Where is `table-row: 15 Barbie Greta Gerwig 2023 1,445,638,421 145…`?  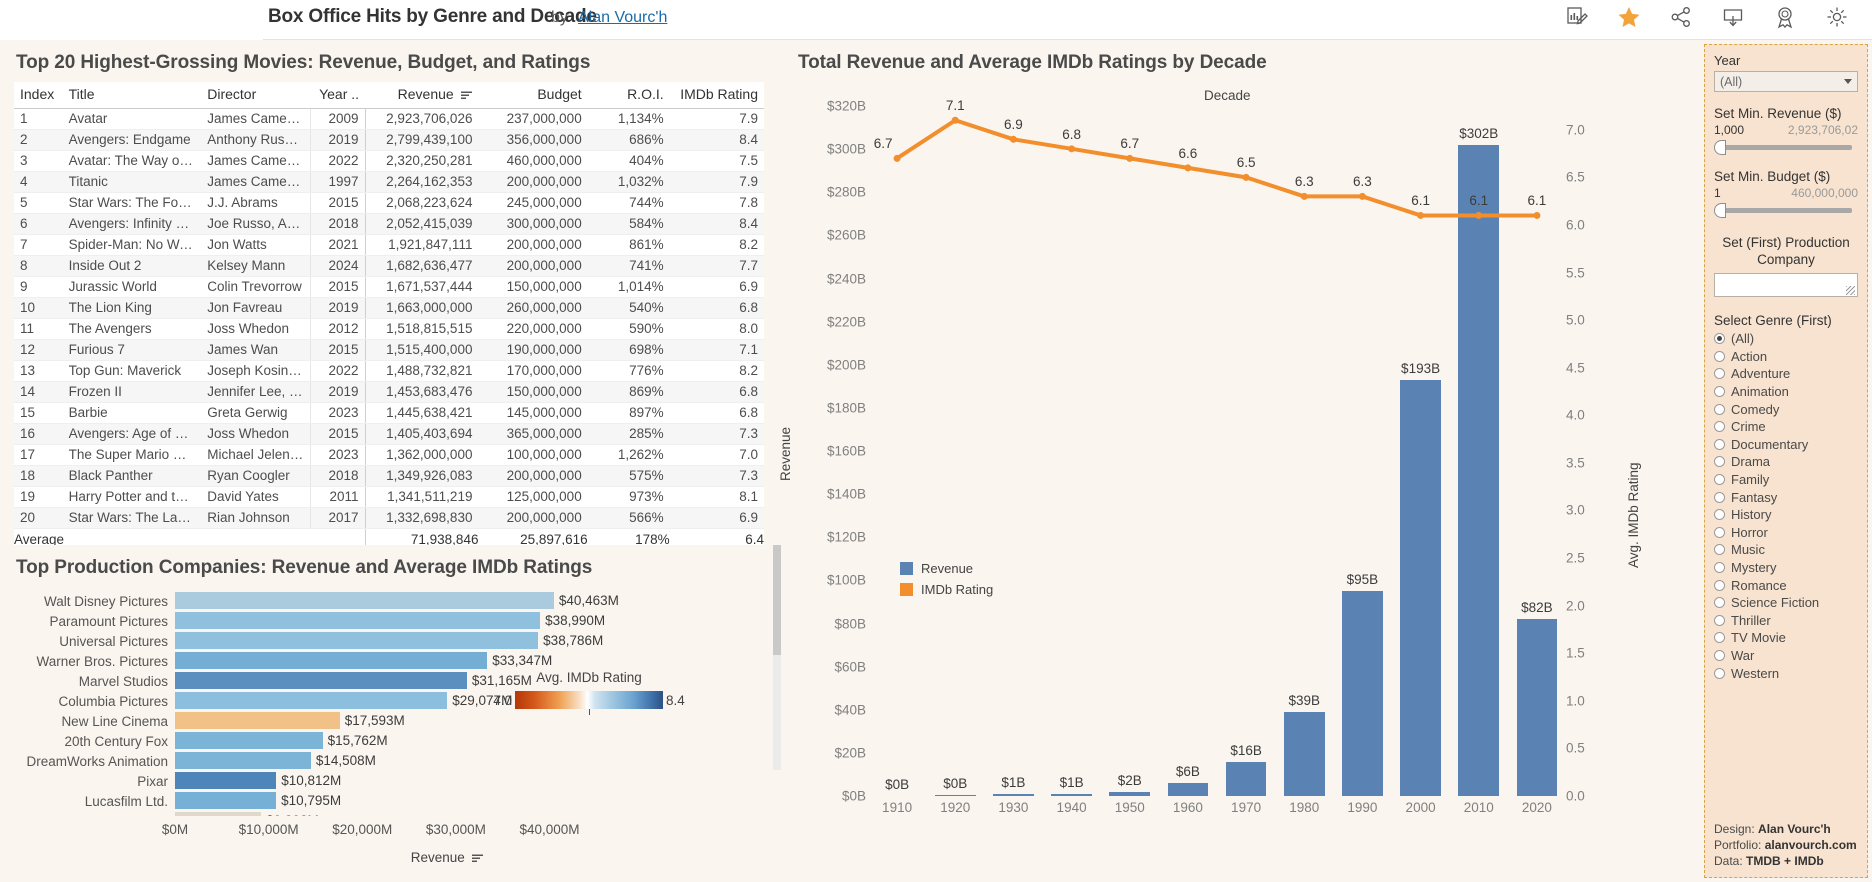
table-row: 15 Barbie Greta Gerwig 2023 1,445,638,421 145… is located at coordinates (389, 413).